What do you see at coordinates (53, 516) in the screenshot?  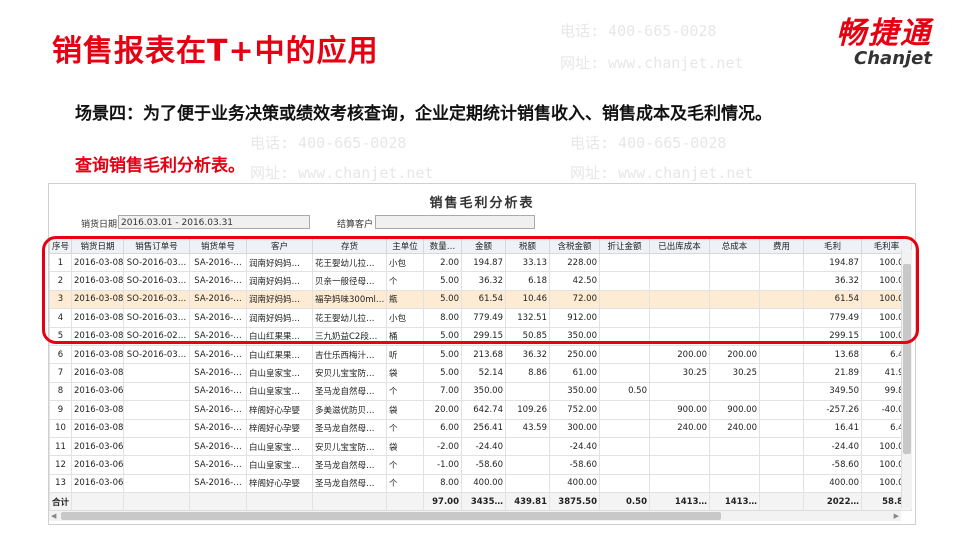 I see `scroll-left-arrow-icon: ◀` at bounding box center [53, 516].